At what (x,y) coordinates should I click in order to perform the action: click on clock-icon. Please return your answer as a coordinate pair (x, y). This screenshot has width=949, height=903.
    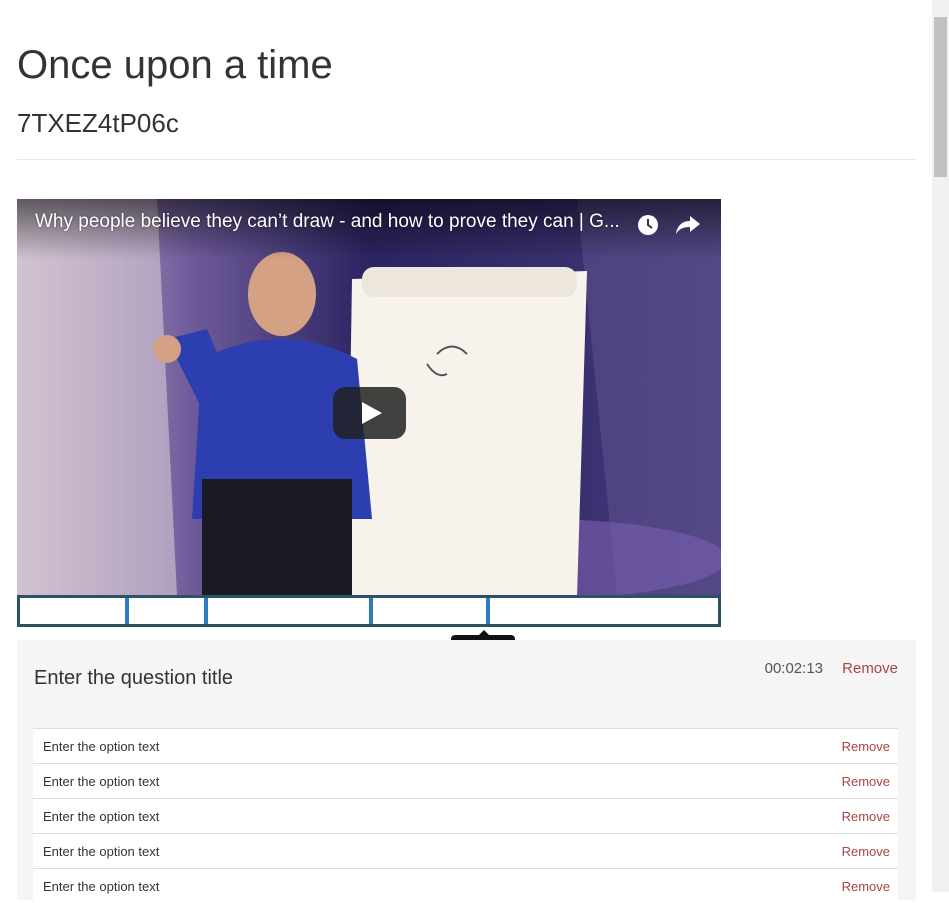
    Looking at the image, I should click on (648, 225).